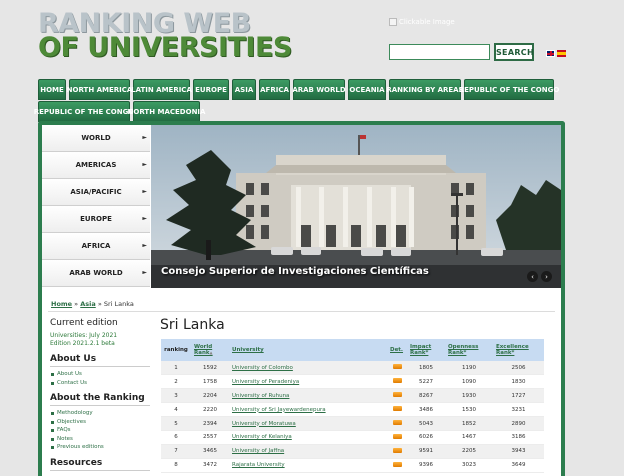 This screenshot has width=624, height=476. I want to click on notes-link: Notes, so click(100, 439).